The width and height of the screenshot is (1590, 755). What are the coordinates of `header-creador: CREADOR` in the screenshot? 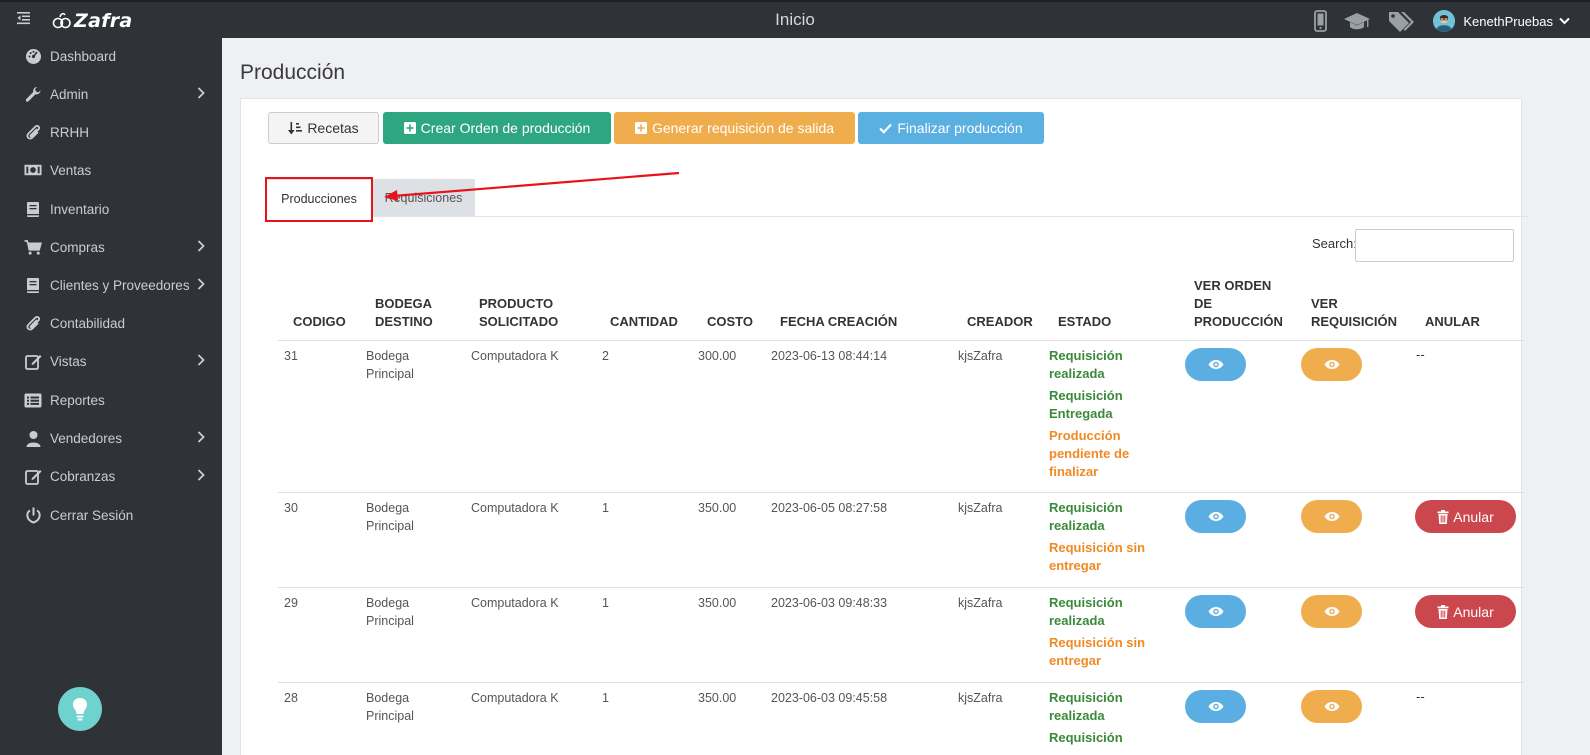 It's located at (1000, 322).